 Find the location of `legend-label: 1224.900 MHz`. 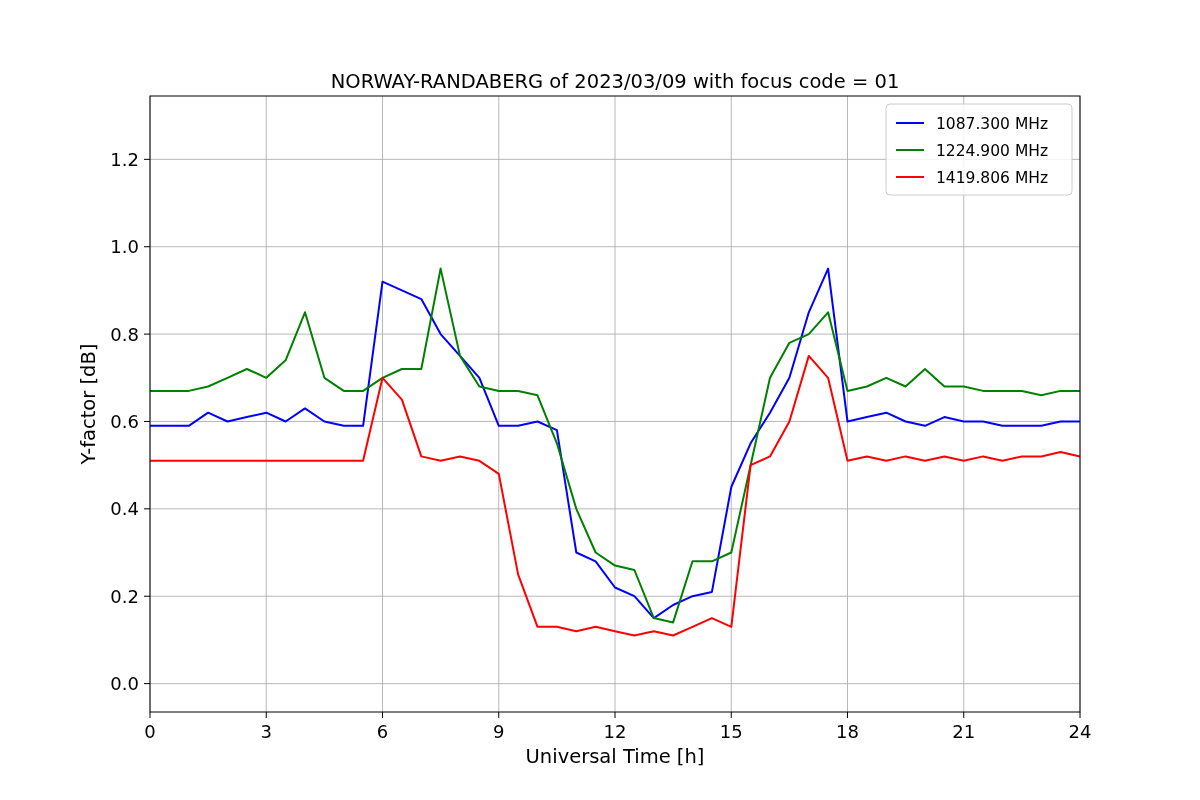

legend-label: 1224.900 MHz is located at coordinates (992, 150).